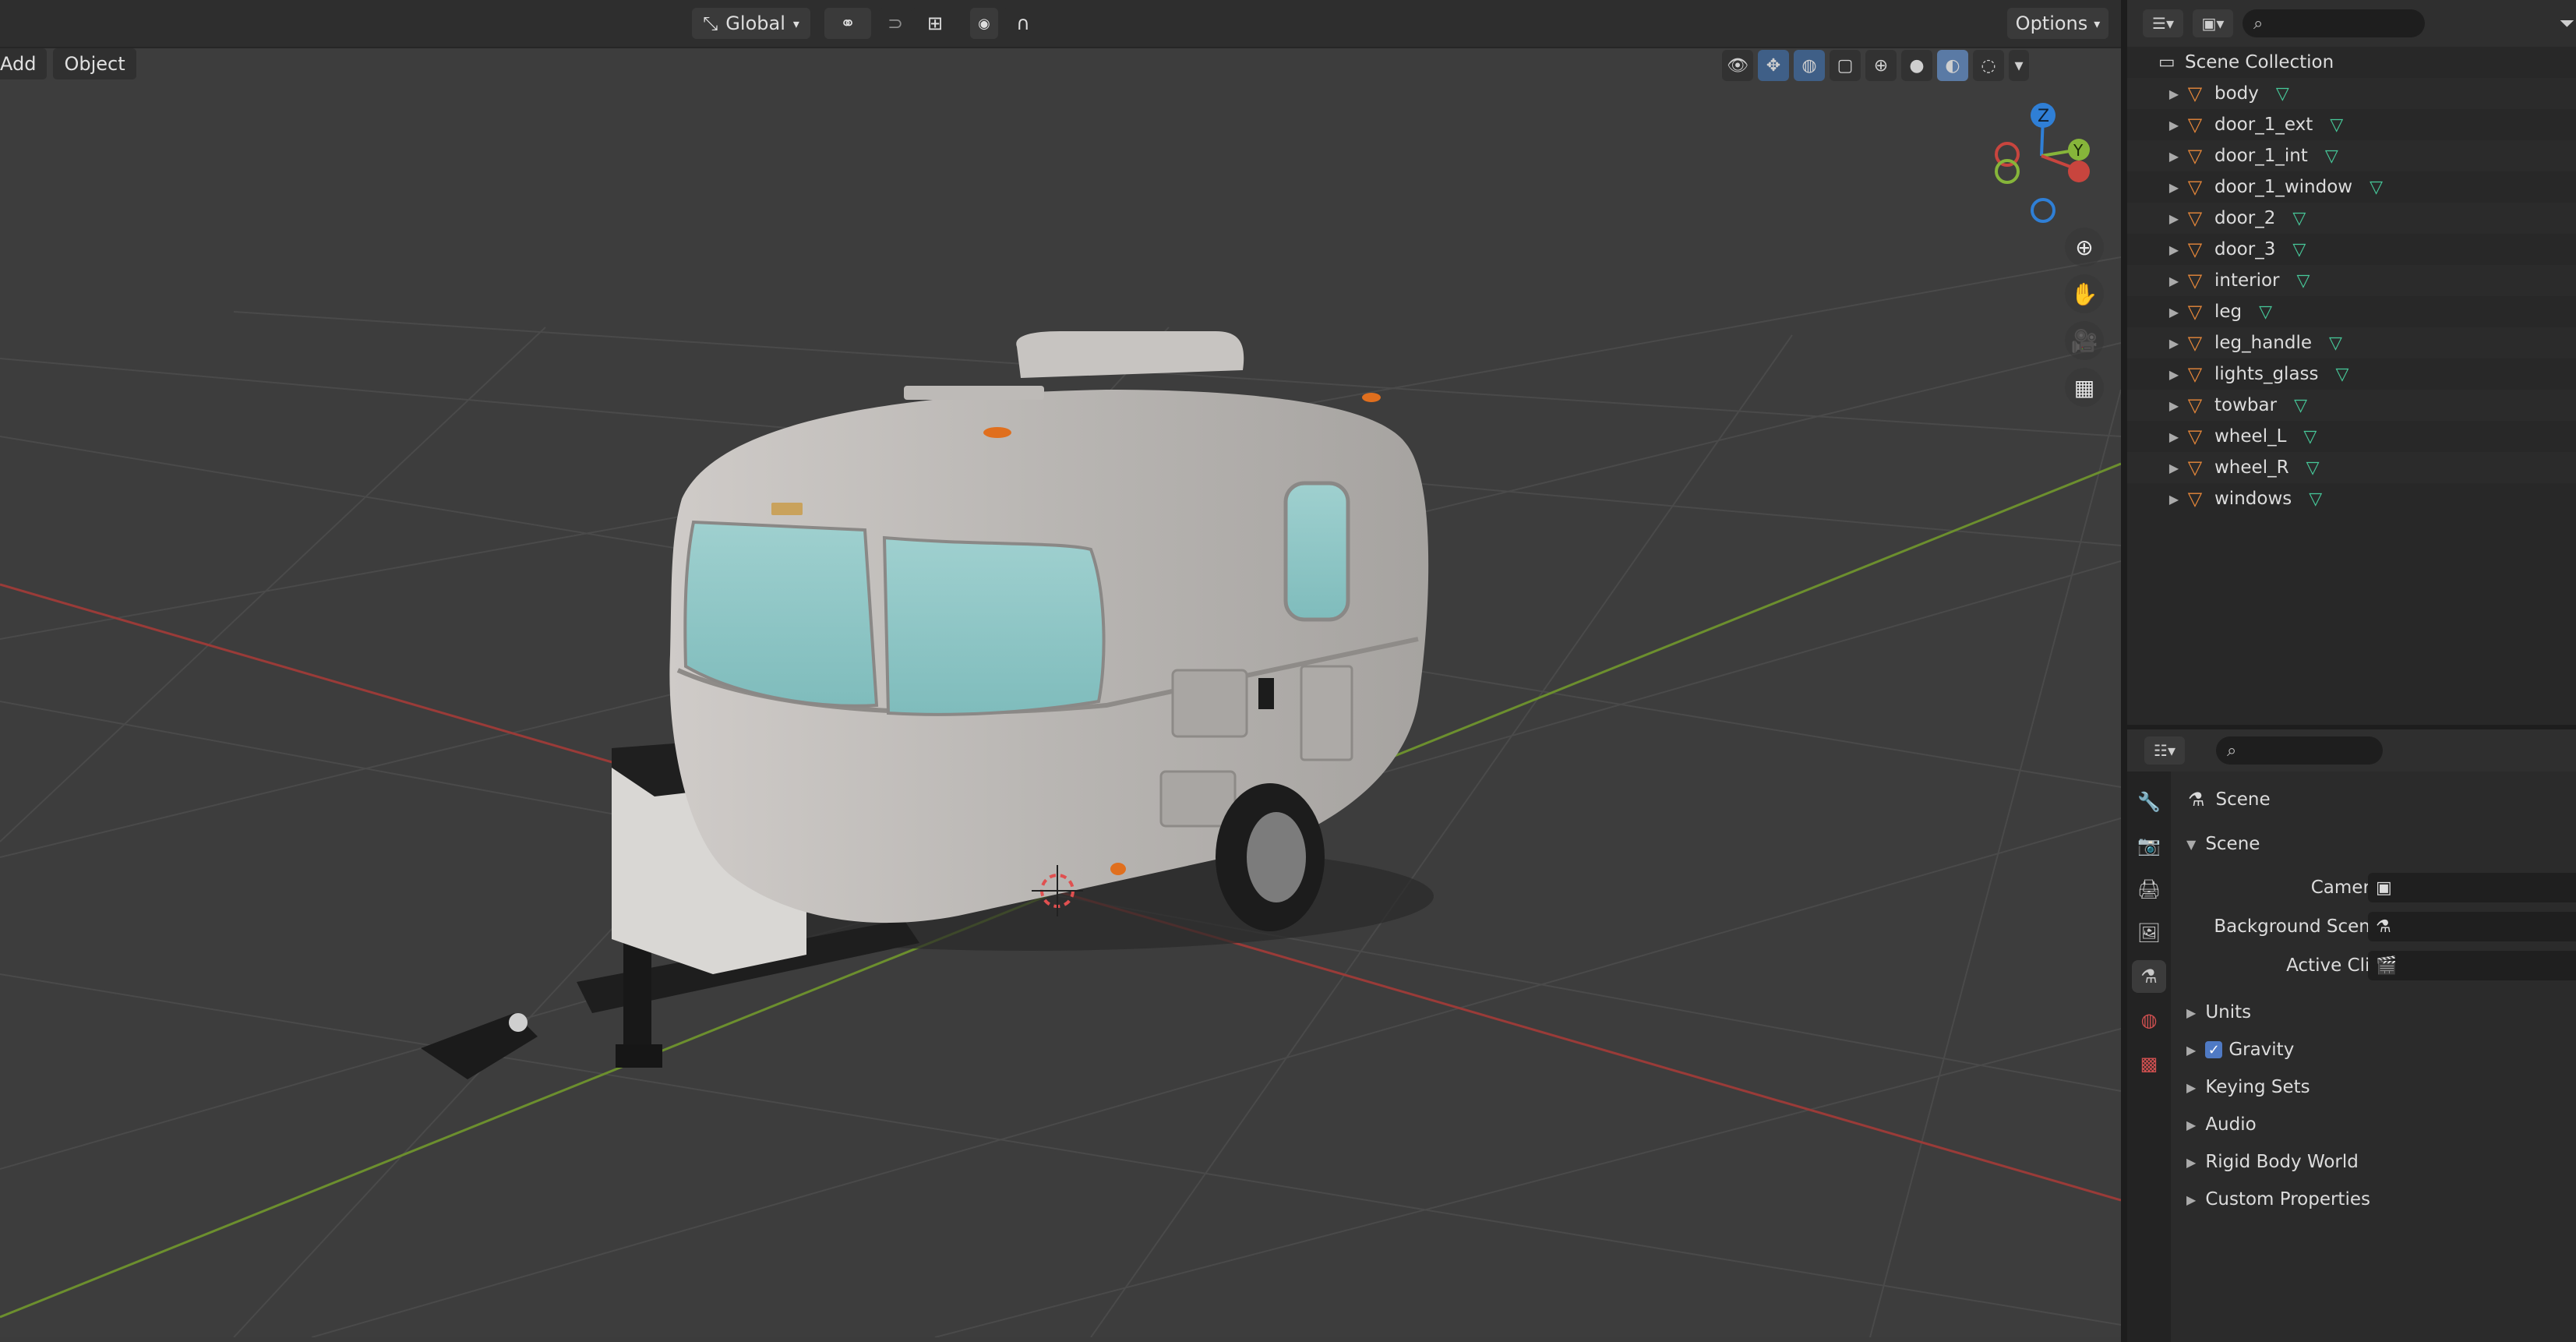  Describe the element at coordinates (2351, 218) in the screenshot. I see `outliner-item: ▶ ▽ door_2 ▽` at that location.